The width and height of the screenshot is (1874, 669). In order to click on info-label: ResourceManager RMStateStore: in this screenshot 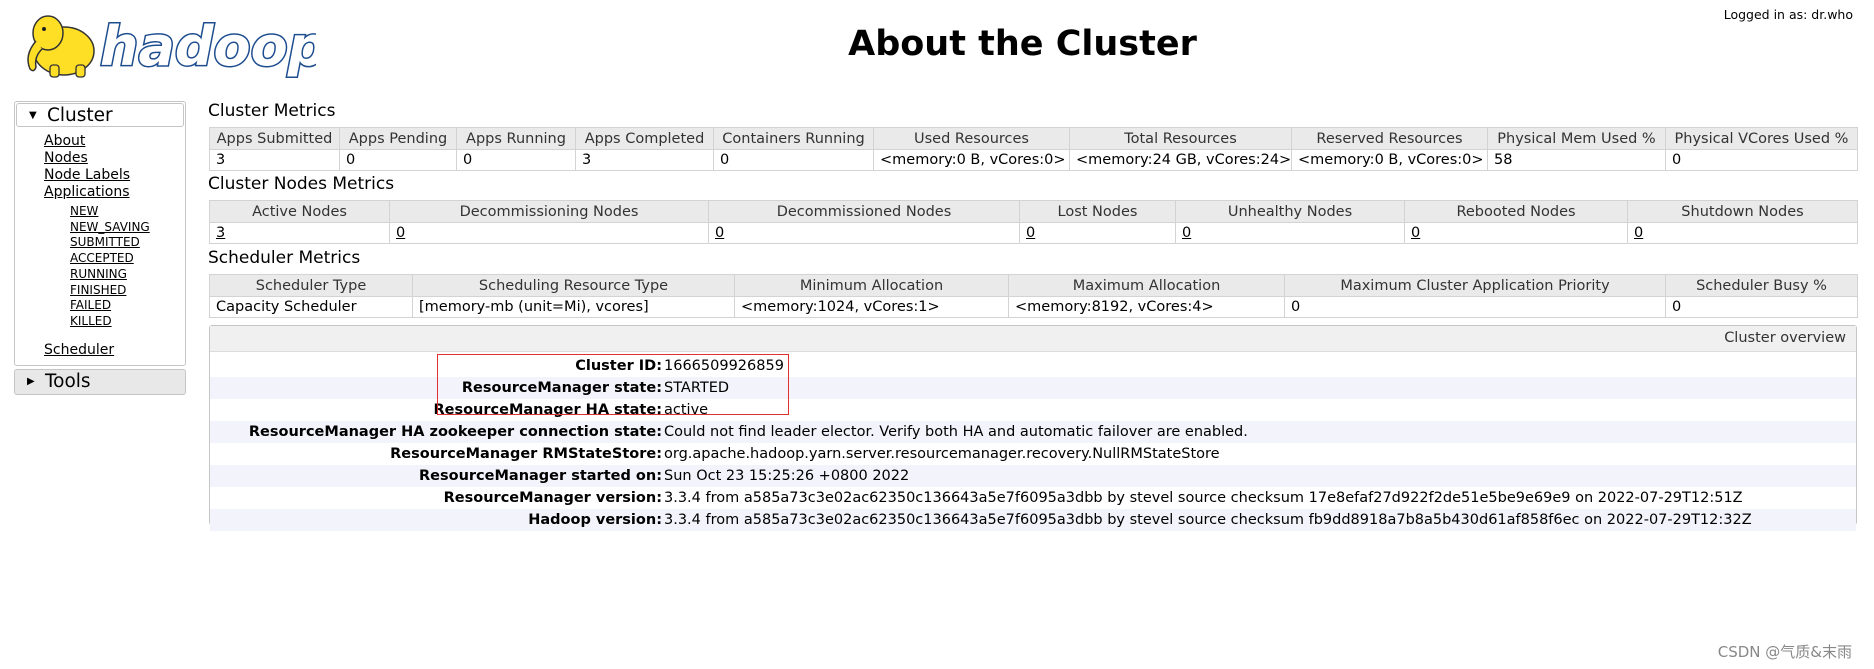, I will do `click(526, 454)`.